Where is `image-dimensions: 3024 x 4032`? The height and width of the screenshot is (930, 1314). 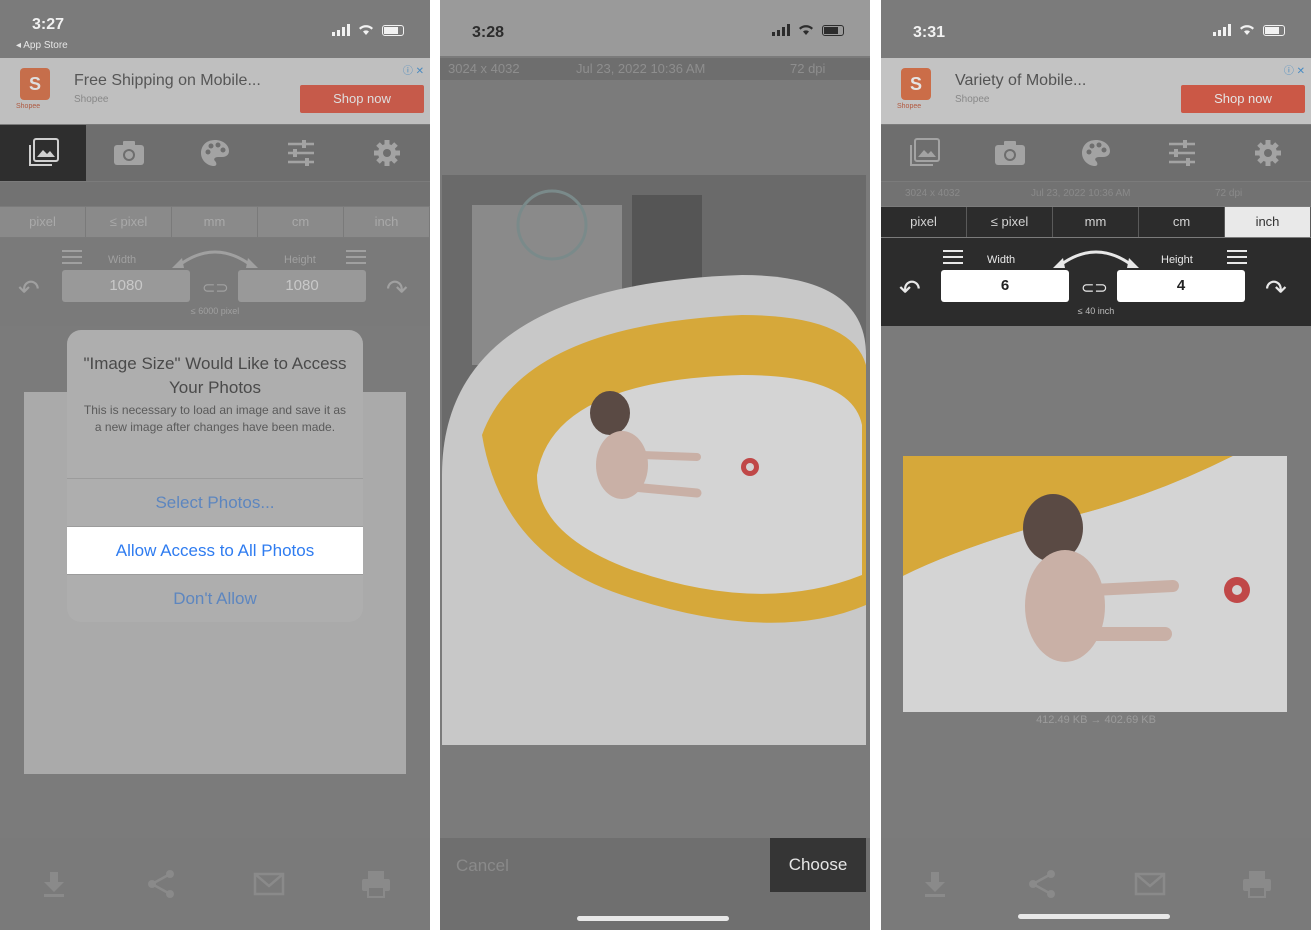
image-dimensions: 3024 x 4032 is located at coordinates (933, 193).